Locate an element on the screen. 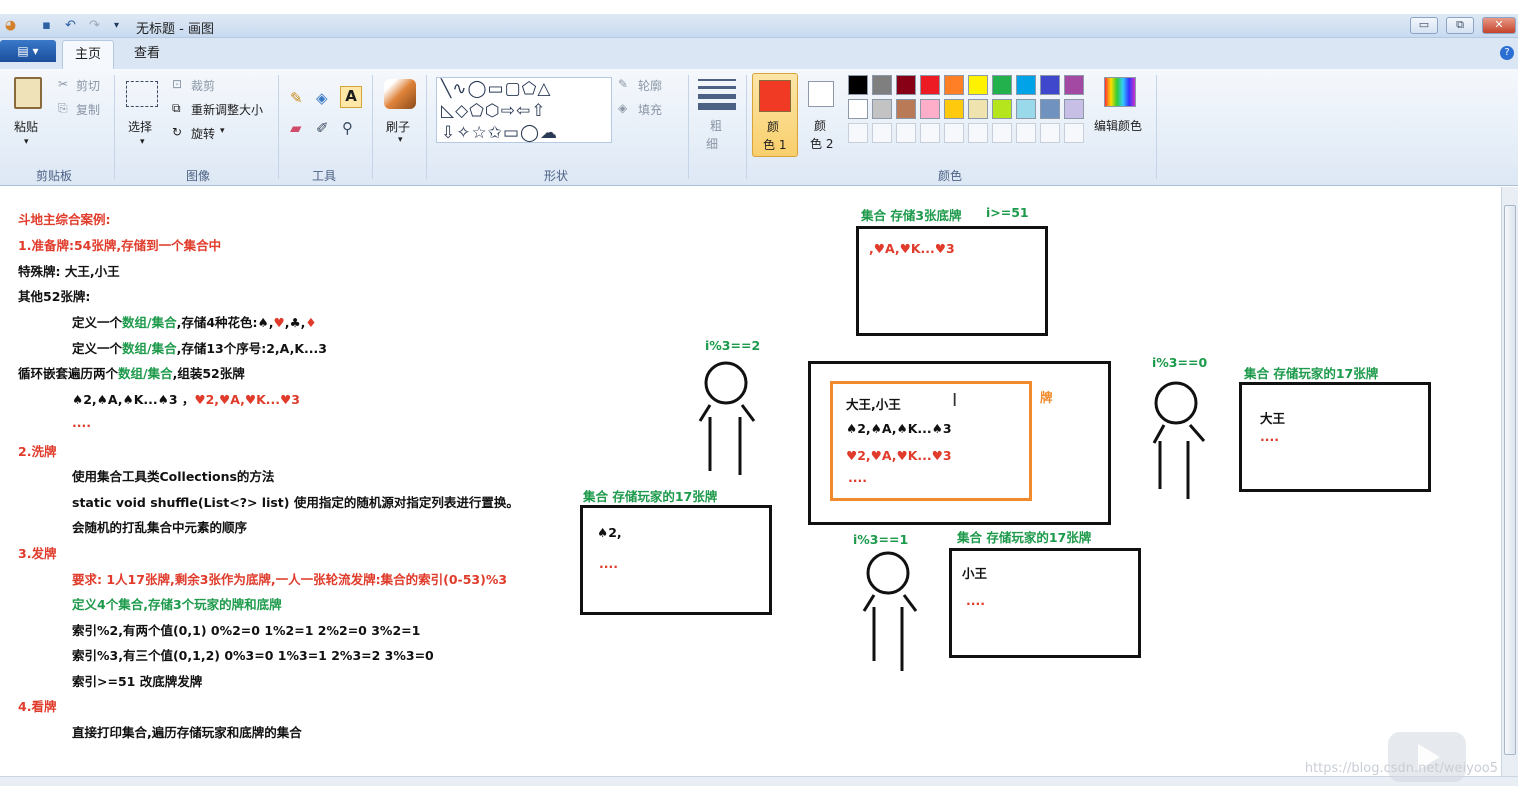 The image size is (1518, 786). eraser-icon: ▰ is located at coordinates (296, 128).